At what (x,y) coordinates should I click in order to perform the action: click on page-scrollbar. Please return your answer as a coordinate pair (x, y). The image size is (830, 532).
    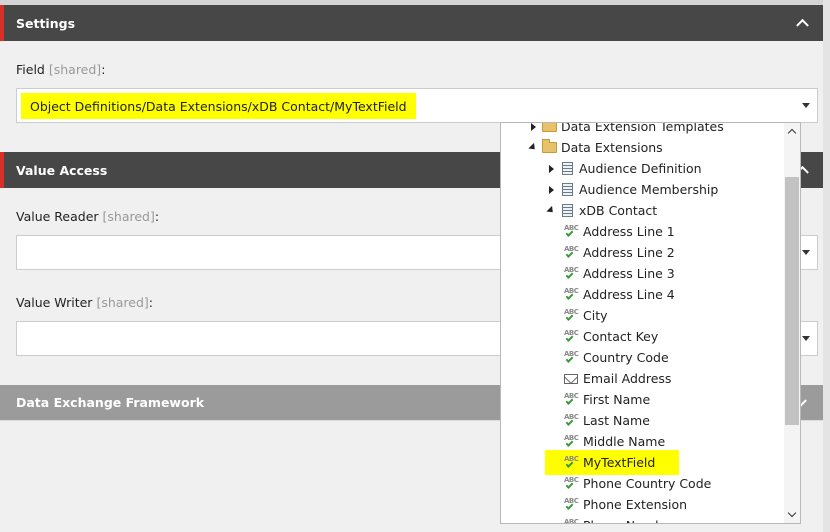
    Looking at the image, I should click on (826, 266).